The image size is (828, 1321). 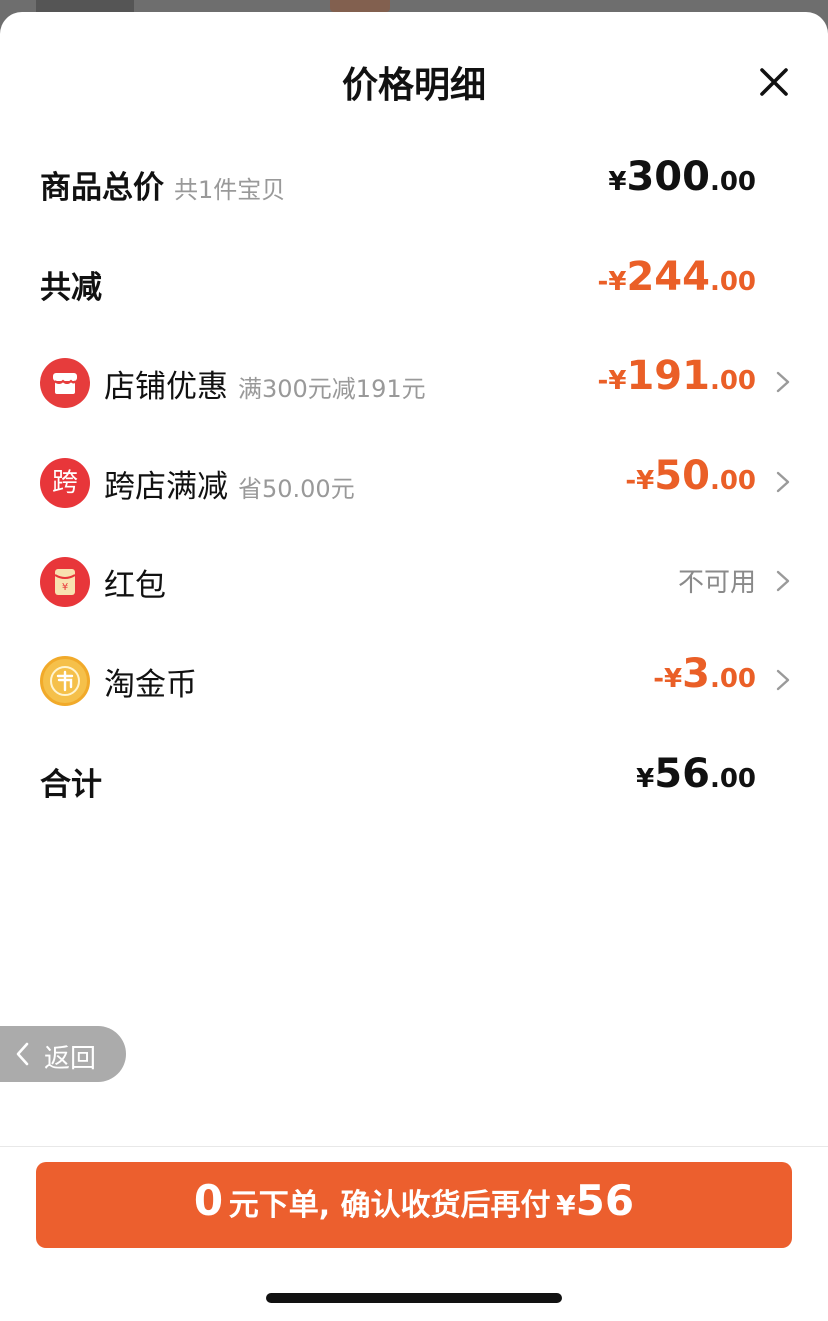 I want to click on cross-store-discount-label: 跨店满减 省50.00元, so click(x=229, y=483).